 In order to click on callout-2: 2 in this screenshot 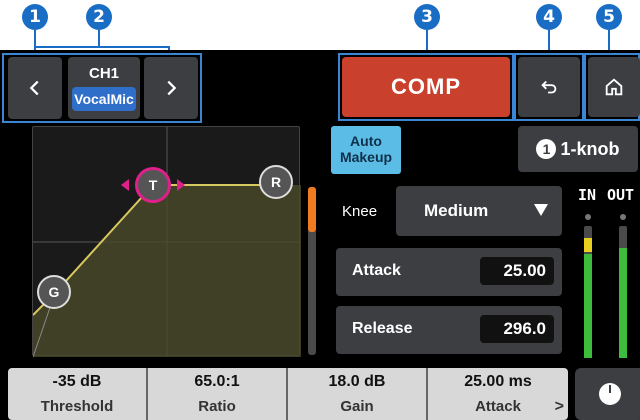, I will do `click(99, 17)`.